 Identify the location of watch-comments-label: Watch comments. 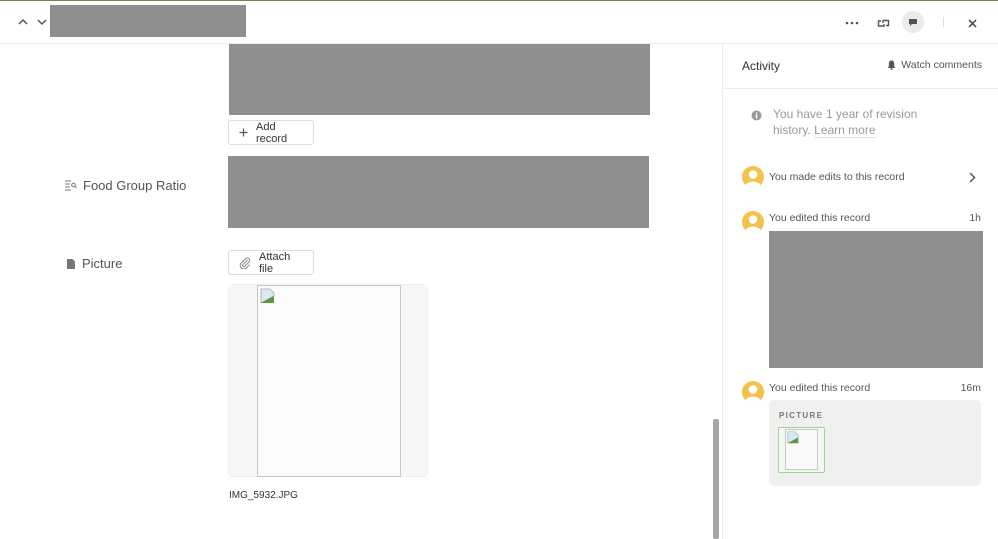
(941, 65).